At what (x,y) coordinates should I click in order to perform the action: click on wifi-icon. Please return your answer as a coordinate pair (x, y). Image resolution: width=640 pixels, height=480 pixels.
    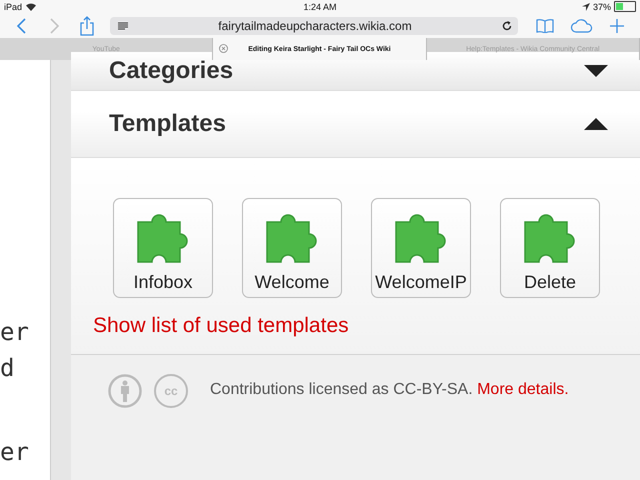
    Looking at the image, I should click on (31, 6).